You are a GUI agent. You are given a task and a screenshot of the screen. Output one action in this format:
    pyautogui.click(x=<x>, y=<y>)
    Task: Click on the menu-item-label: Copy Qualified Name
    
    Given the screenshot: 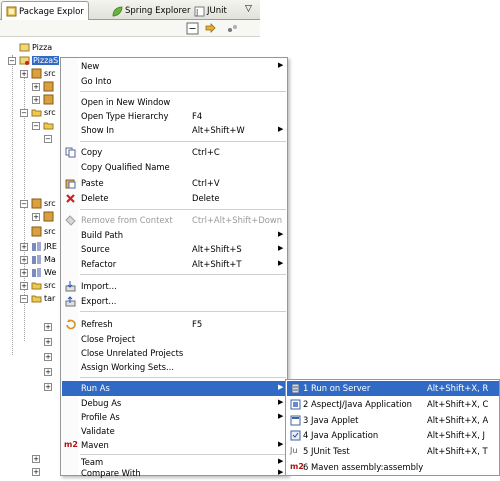 What is the action you would take?
    pyautogui.click(x=125, y=167)
    